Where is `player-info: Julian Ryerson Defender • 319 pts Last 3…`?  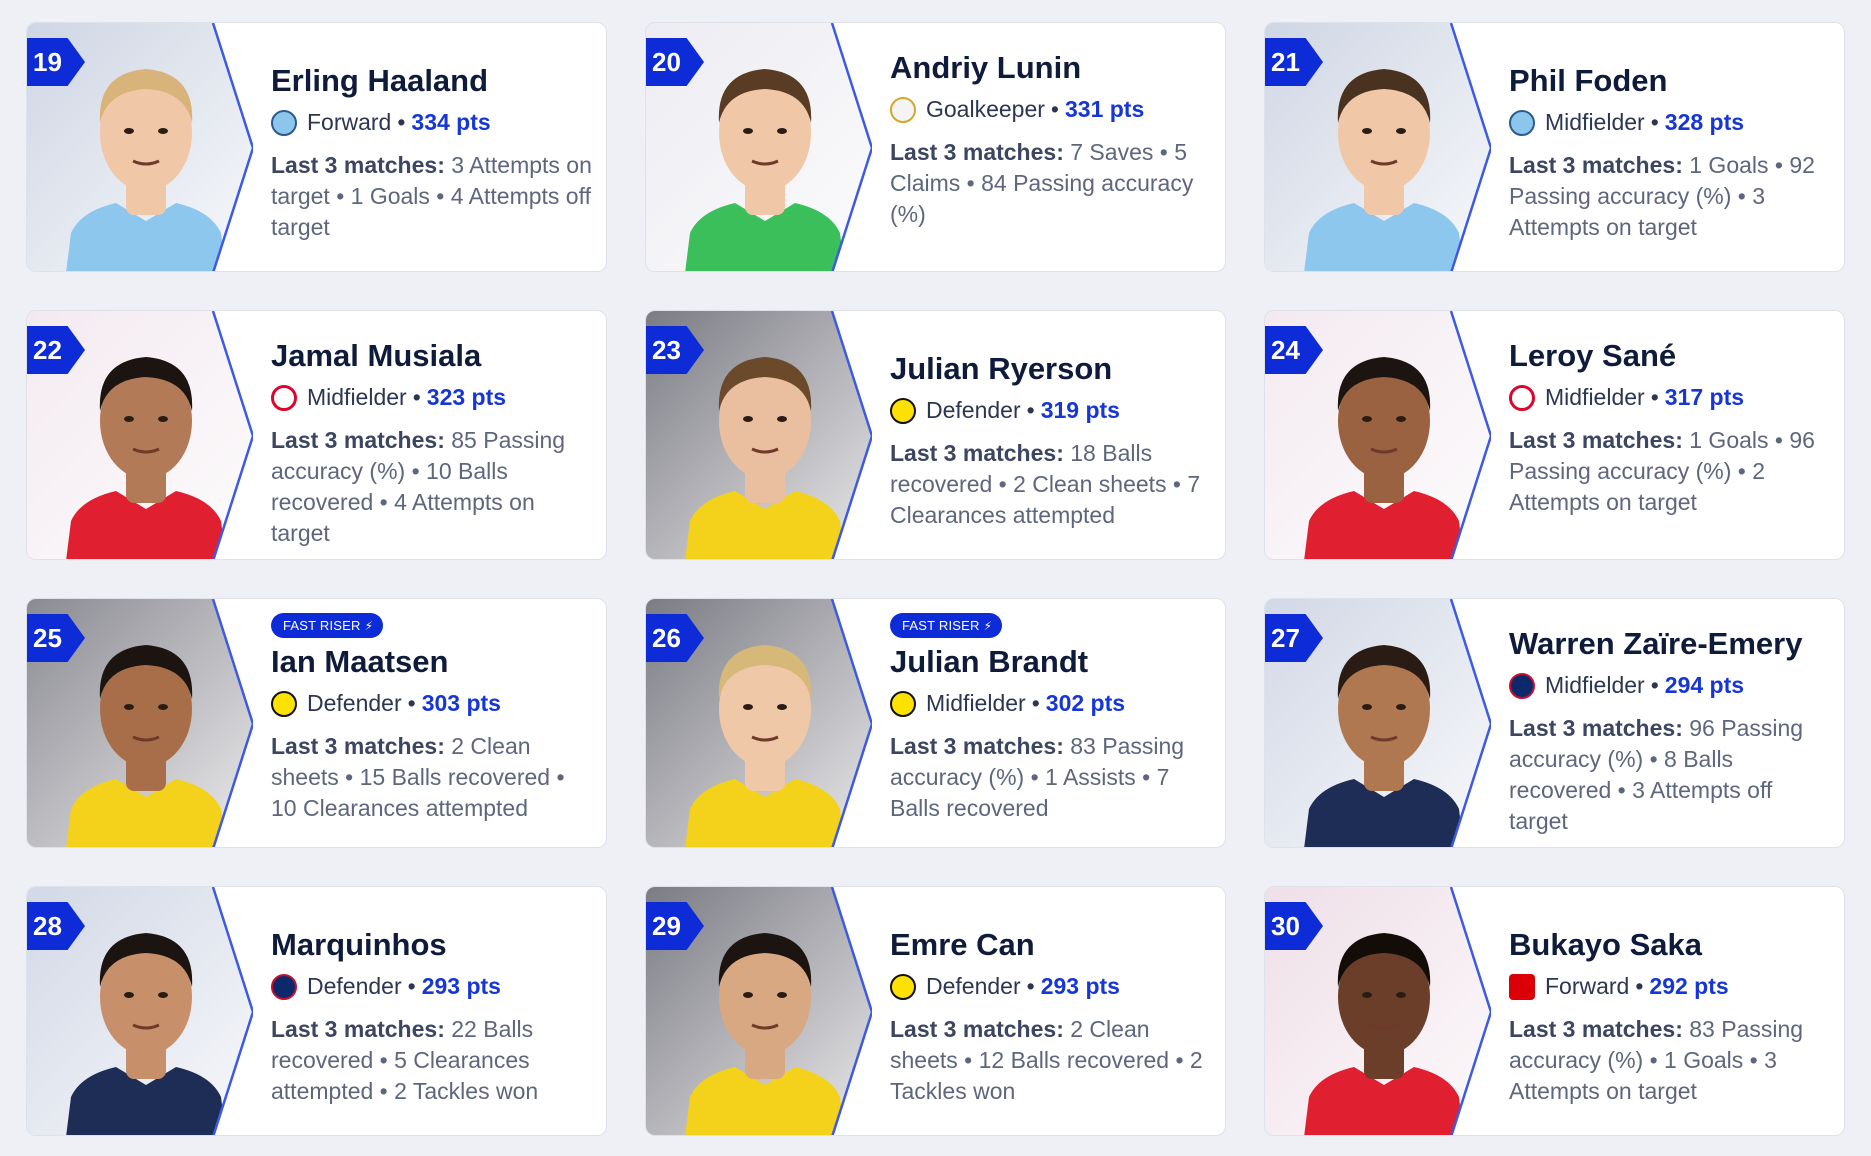
player-info: Julian Ryerson Defender • 319 pts Last 3… is located at coordinates (1050, 435).